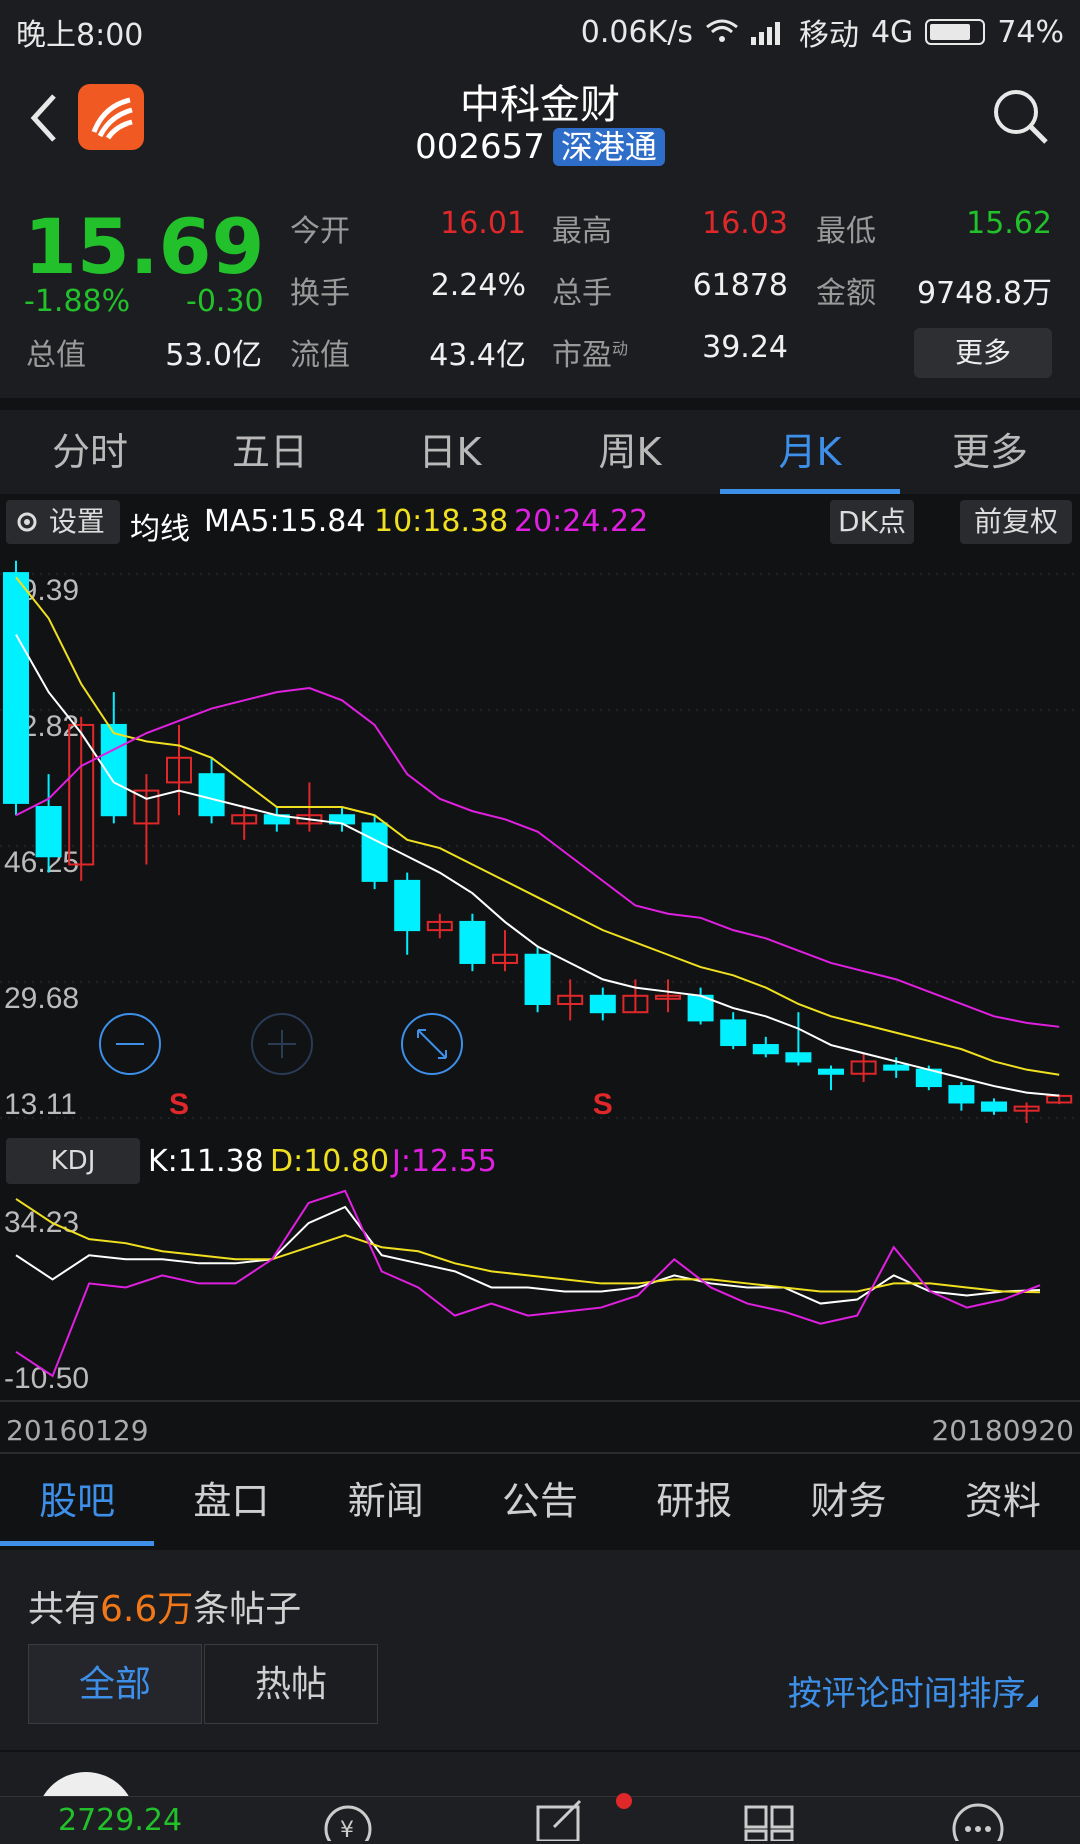  I want to click on ma10-value: 10:18.38, so click(441, 521).